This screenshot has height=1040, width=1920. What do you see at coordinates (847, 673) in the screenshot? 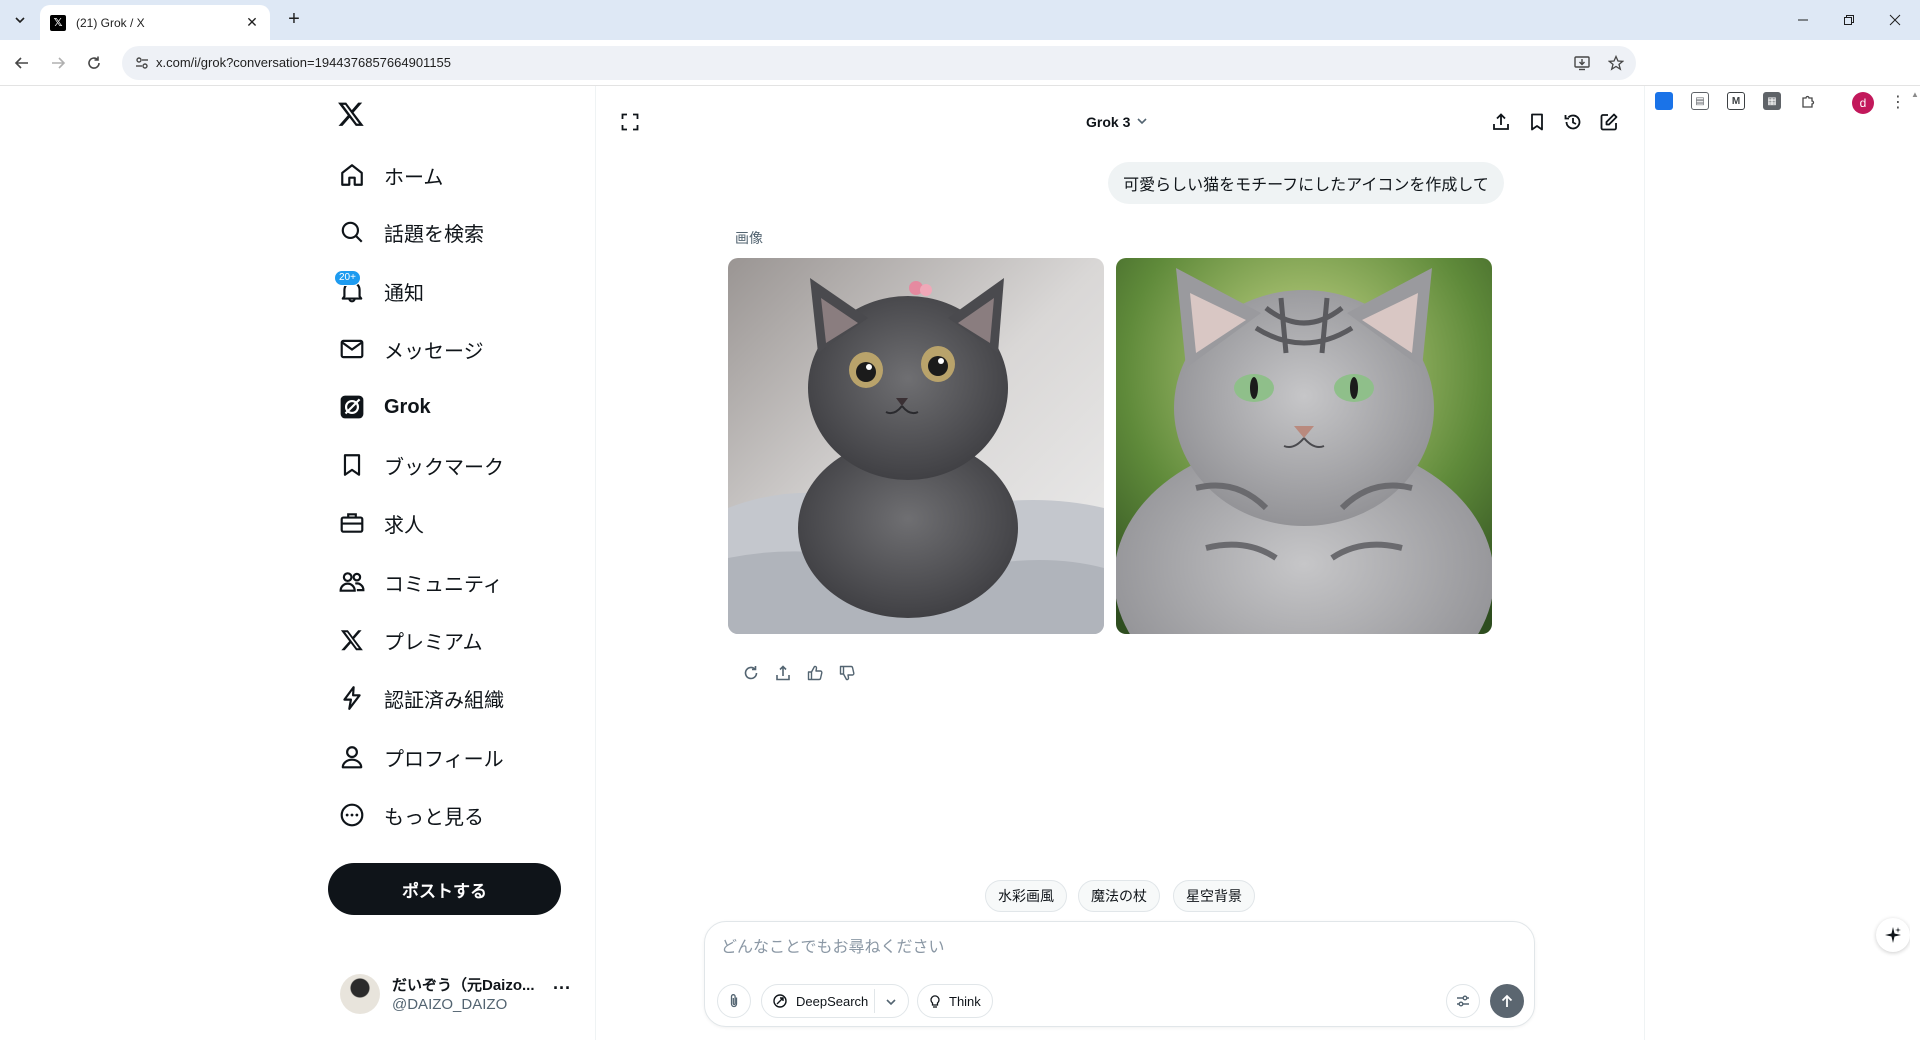
I see `thumbs-down-icon` at bounding box center [847, 673].